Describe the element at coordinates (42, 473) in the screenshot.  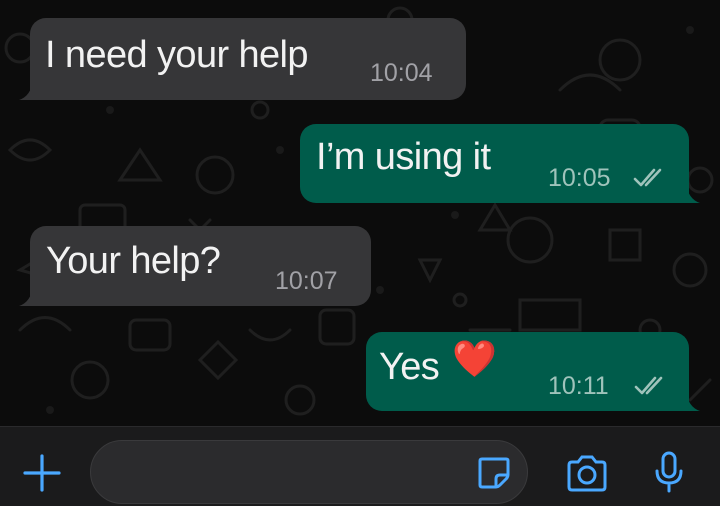
I see `plus-icon` at that location.